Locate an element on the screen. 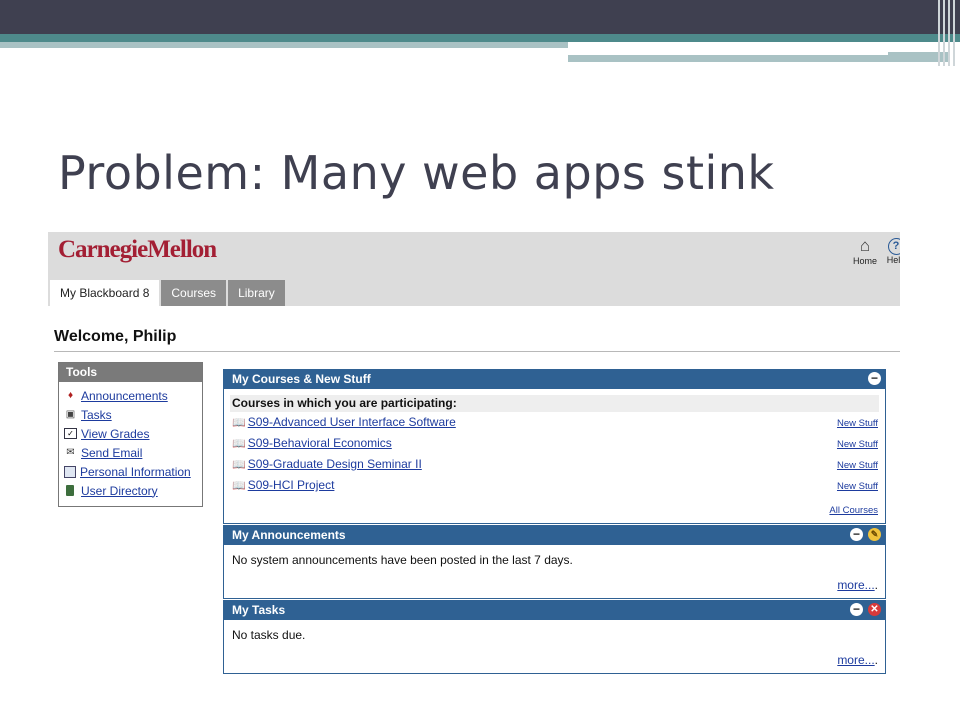 The image size is (960, 720). course-link: S09-Behavioral Economics is located at coordinates (320, 443).